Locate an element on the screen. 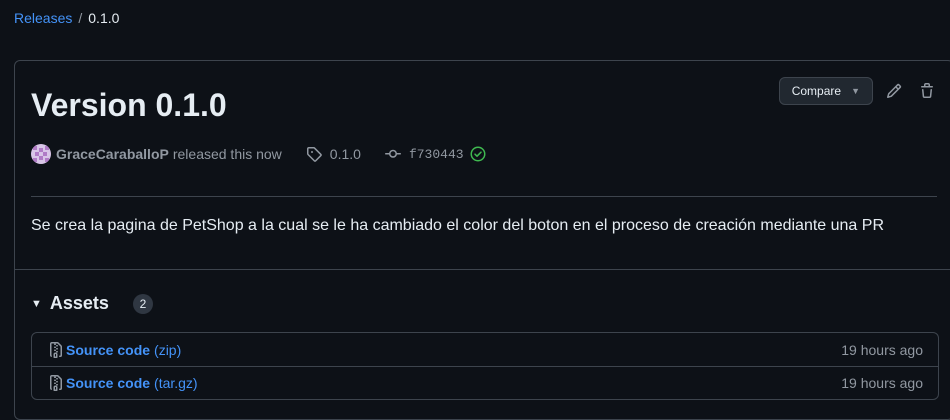  avatar is located at coordinates (41, 154).